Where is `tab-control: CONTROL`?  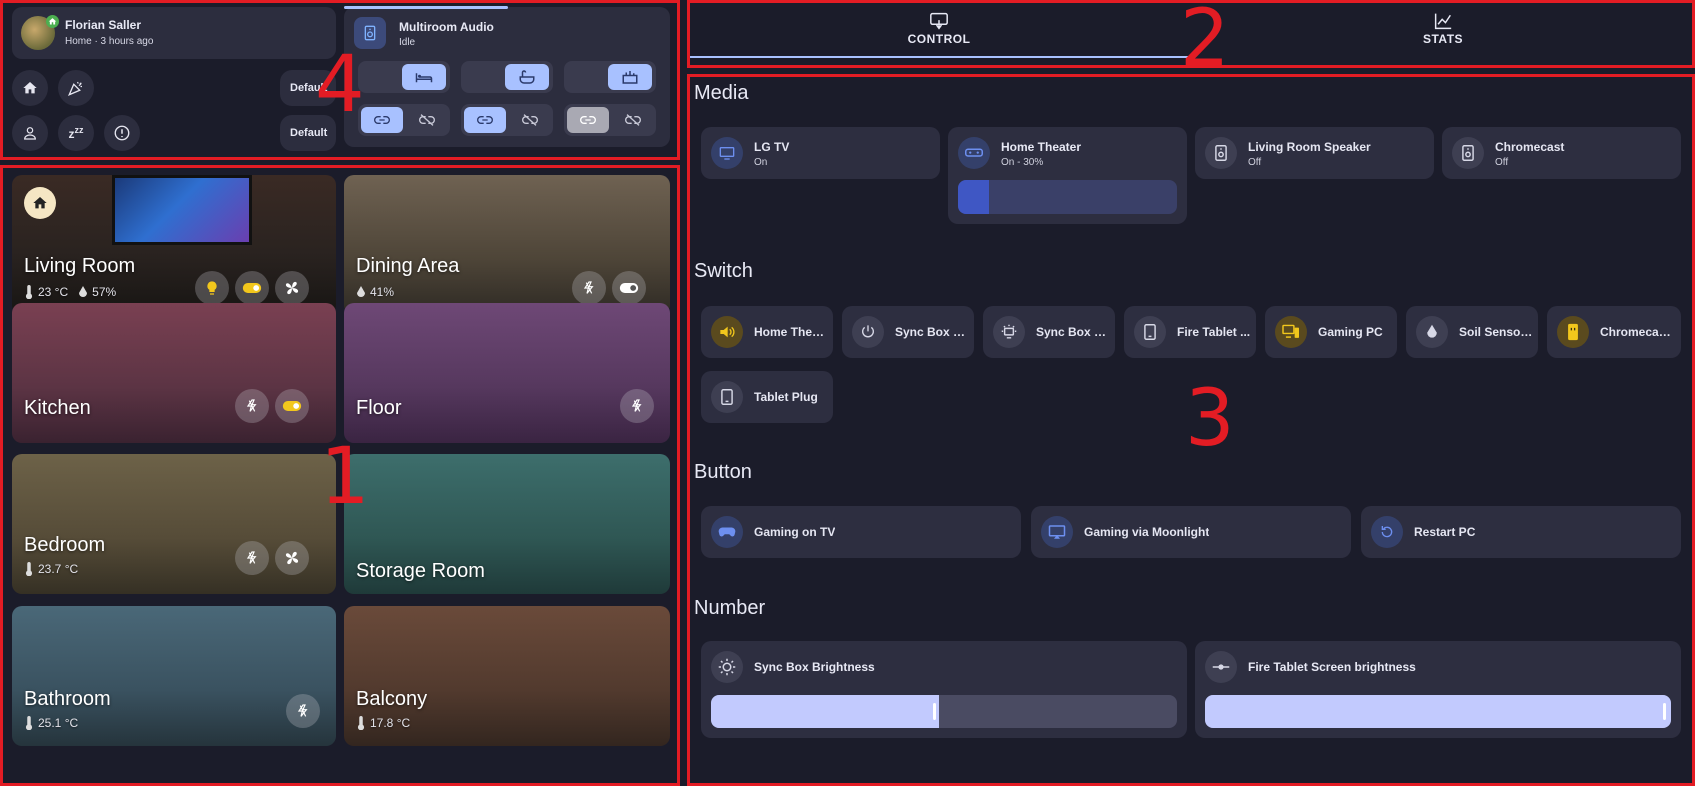
tab-control: CONTROL is located at coordinates (939, 30).